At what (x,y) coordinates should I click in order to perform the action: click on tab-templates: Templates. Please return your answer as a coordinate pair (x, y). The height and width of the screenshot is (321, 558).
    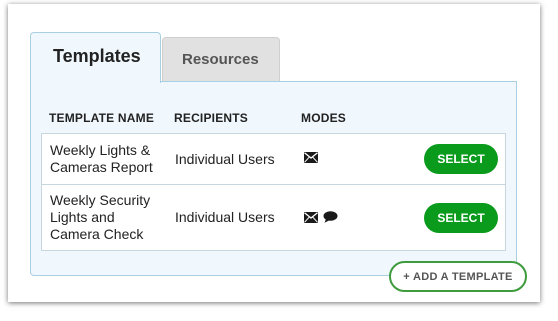
    Looking at the image, I should click on (95, 57).